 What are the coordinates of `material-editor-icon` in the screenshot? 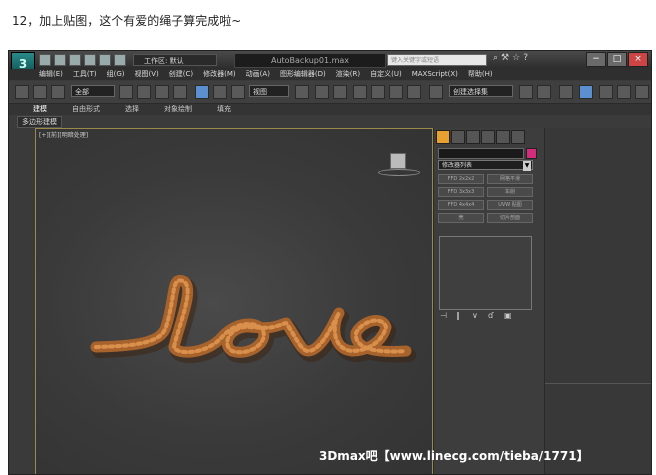 It's located at (642, 92).